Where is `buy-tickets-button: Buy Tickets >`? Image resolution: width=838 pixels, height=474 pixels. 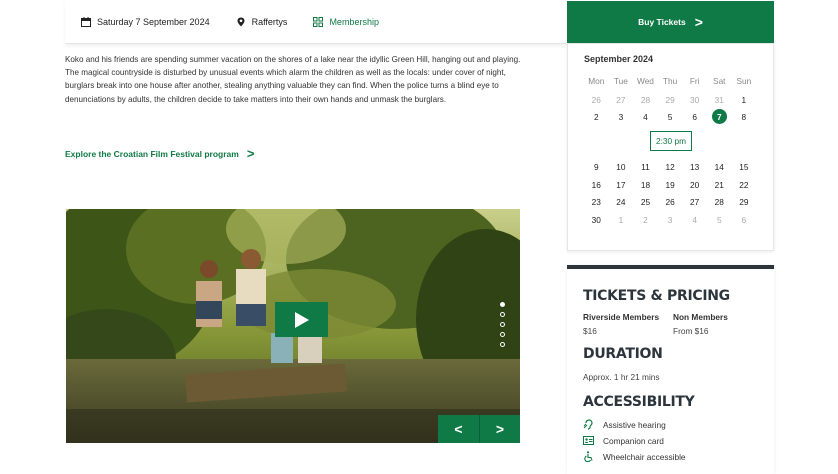
buy-tickets-button: Buy Tickets > is located at coordinates (670, 22).